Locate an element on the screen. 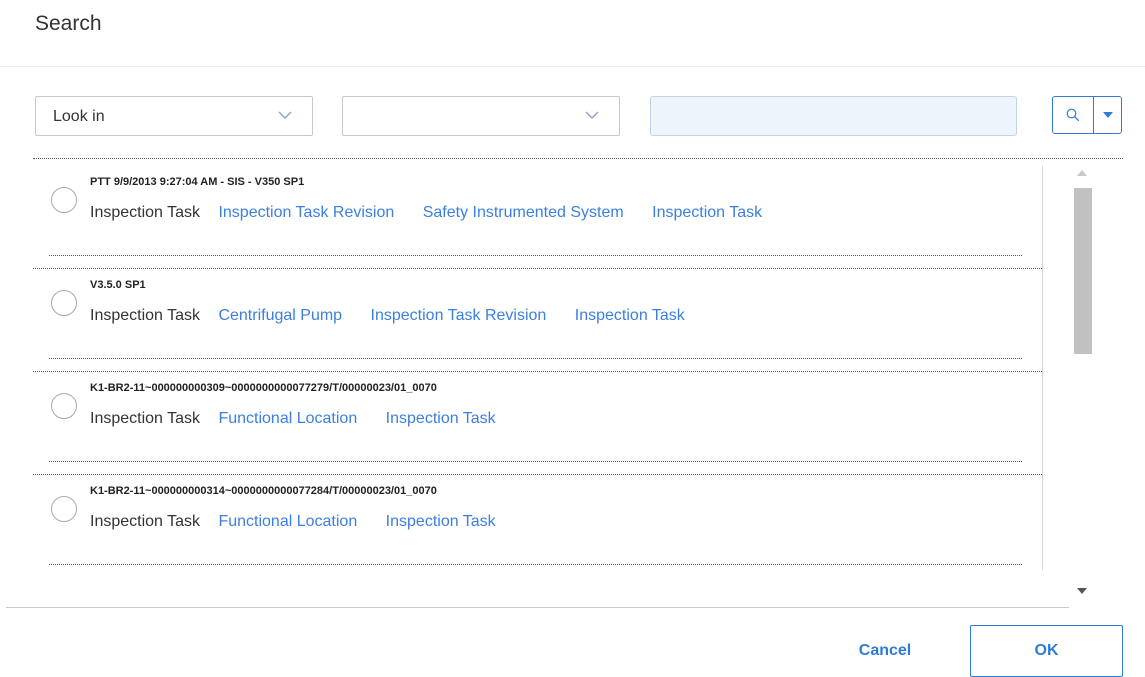 Image resolution: width=1145 pixels, height=677 pixels. related-link: Safety Instrumented System is located at coordinates (523, 212).